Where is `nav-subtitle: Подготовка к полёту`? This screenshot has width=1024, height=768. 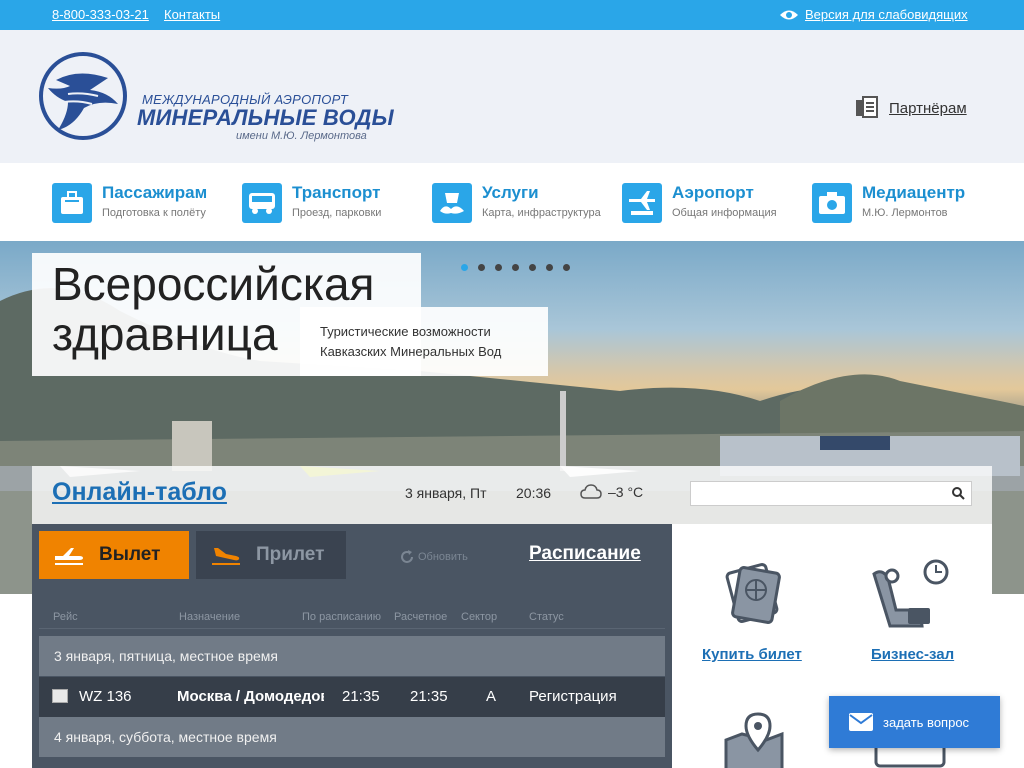
nav-subtitle: Подготовка к полёту is located at coordinates (154, 213).